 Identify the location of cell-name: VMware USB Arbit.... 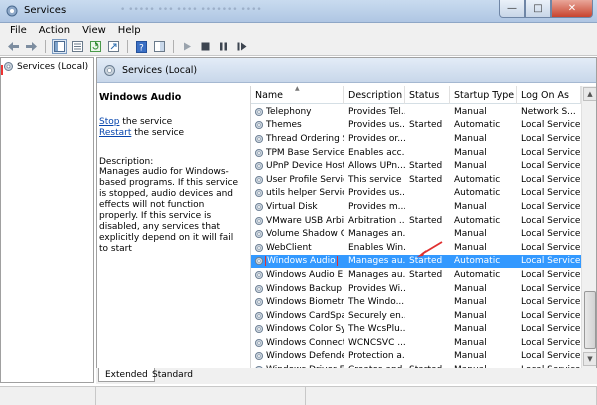
(297, 221).